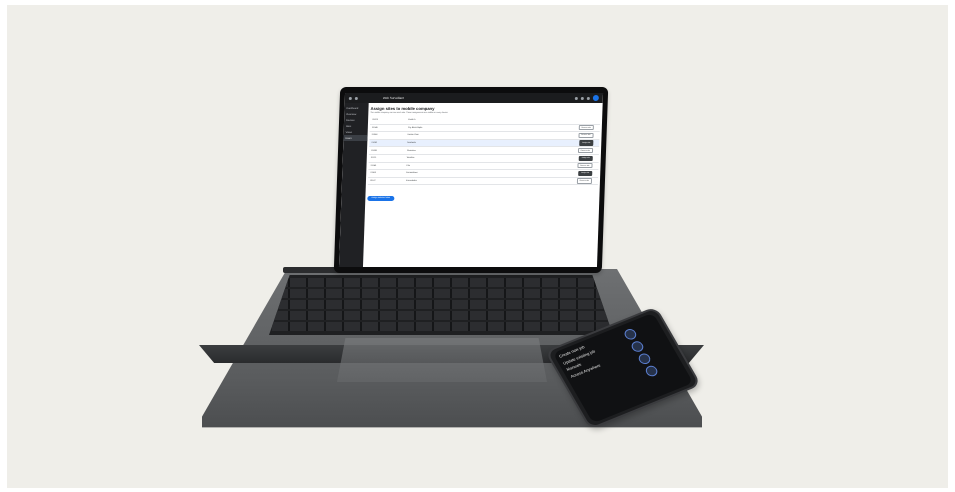  I want to click on table-row-selected: S1082 Northside Assign site, so click(484, 143).